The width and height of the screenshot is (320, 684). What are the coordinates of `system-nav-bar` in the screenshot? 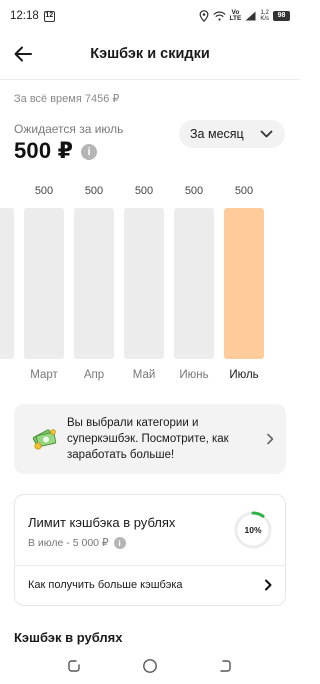 It's located at (150, 667).